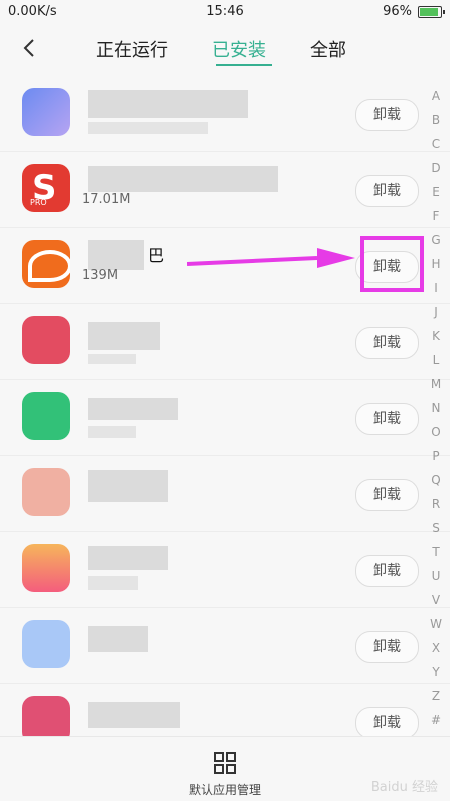 Image resolution: width=450 pixels, height=801 pixels. What do you see at coordinates (436, 624) in the screenshot?
I see `alpha-w: W` at bounding box center [436, 624].